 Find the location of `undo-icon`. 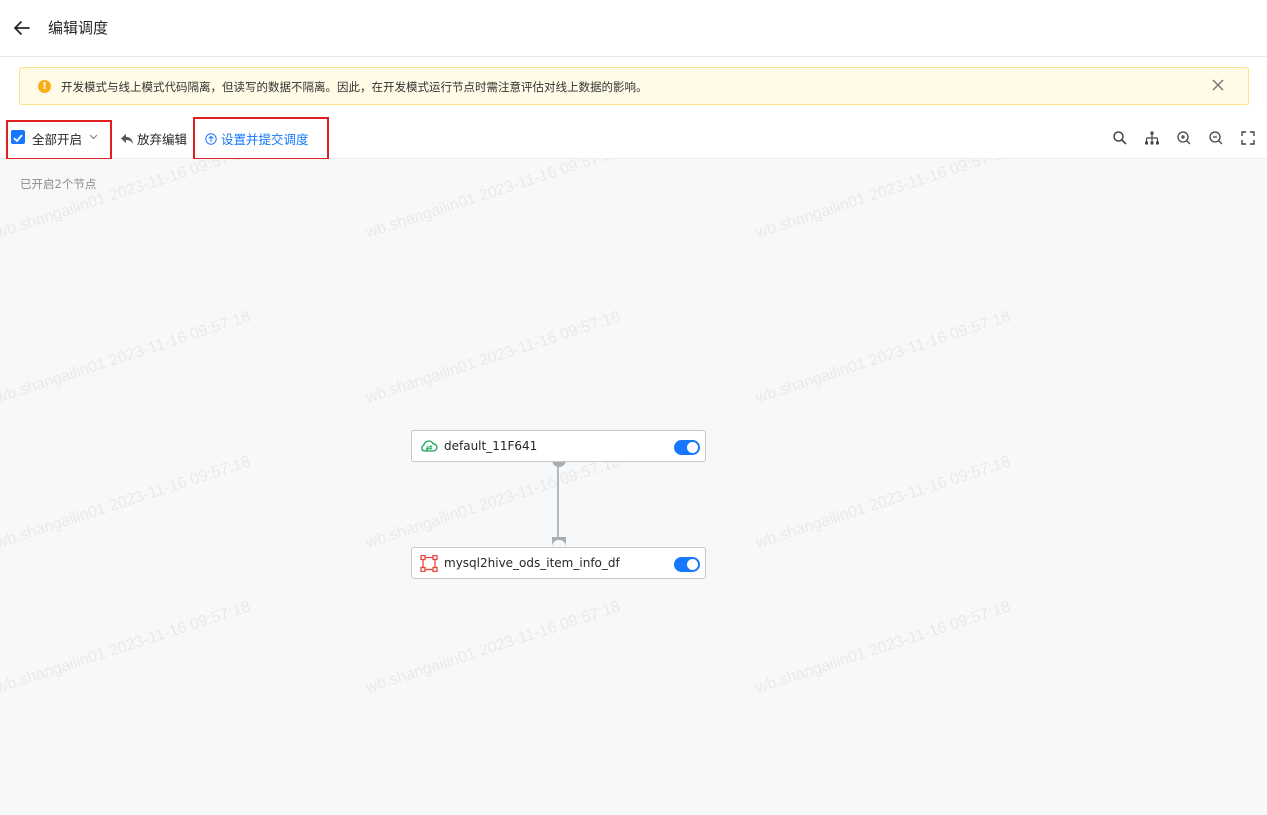

undo-icon is located at coordinates (127, 139).